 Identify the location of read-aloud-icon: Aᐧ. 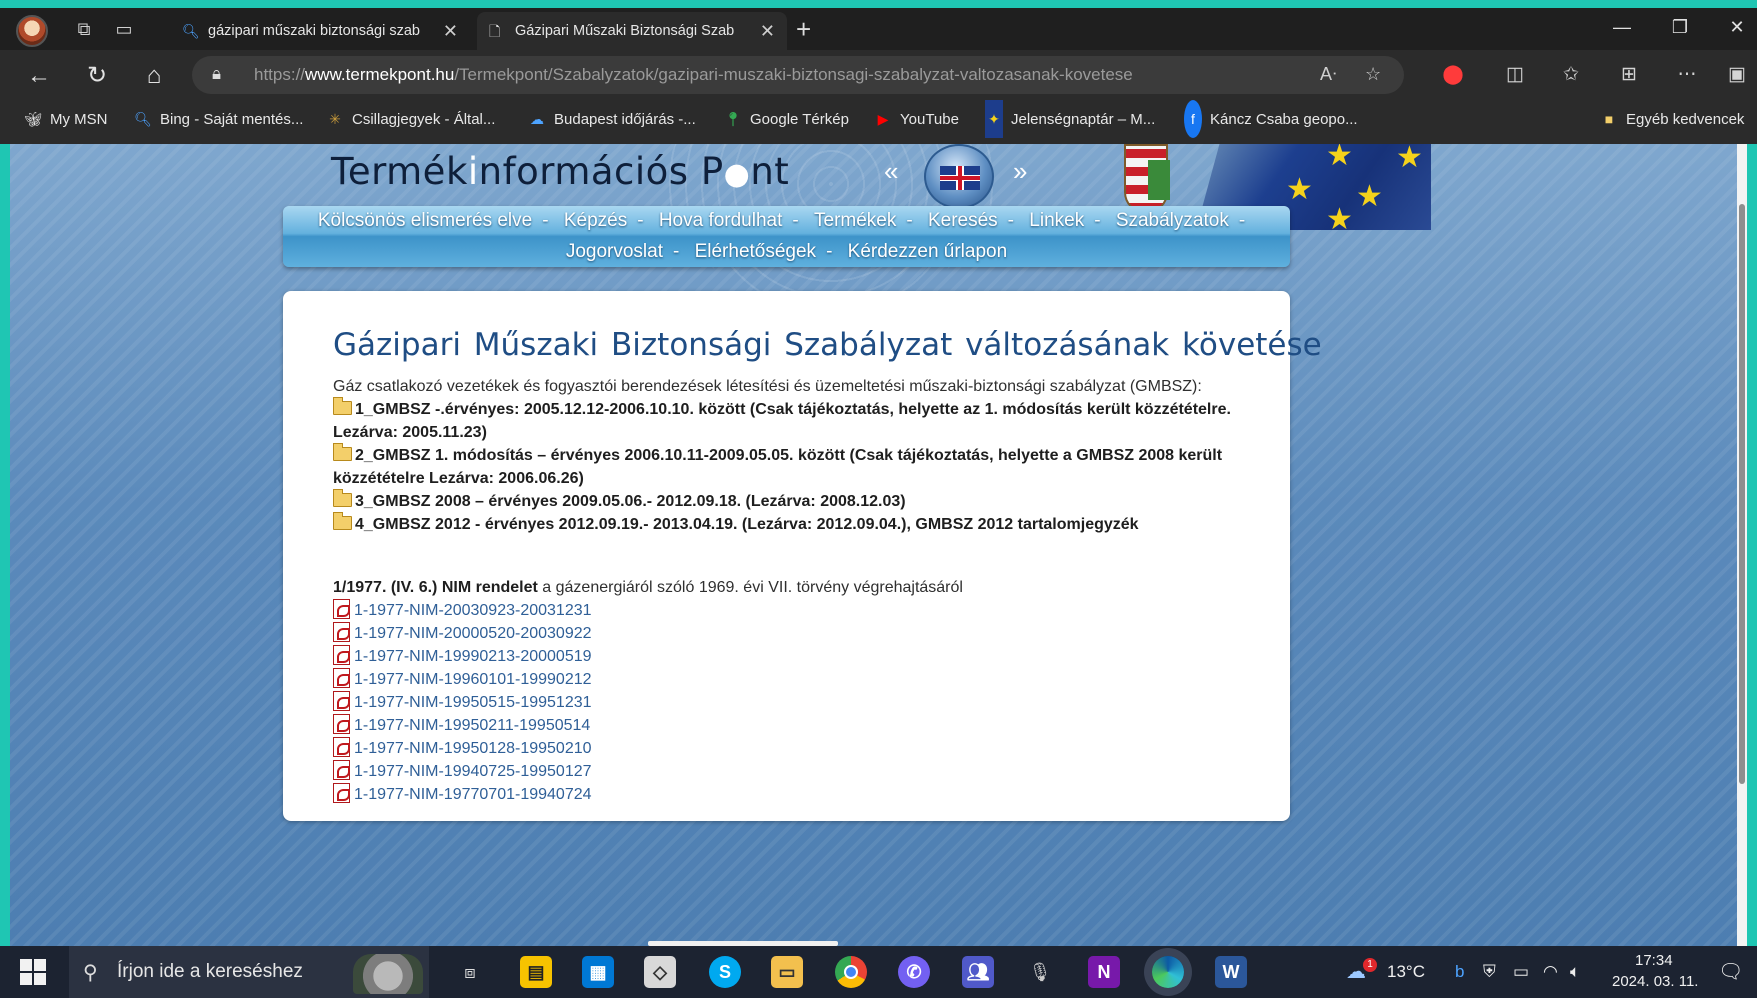
(1328, 74).